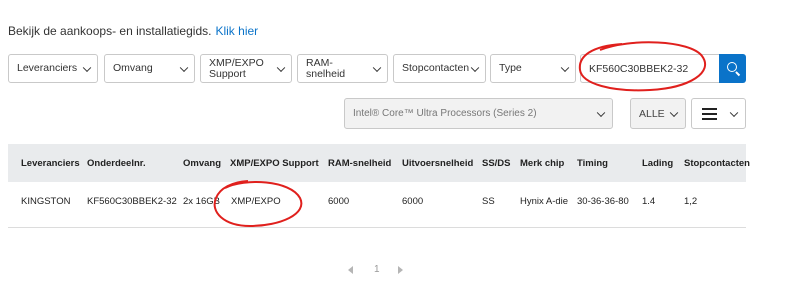 The width and height of the screenshot is (800, 298). What do you see at coordinates (201, 201) in the screenshot?
I see `cell-size: 2x 16GB` at bounding box center [201, 201].